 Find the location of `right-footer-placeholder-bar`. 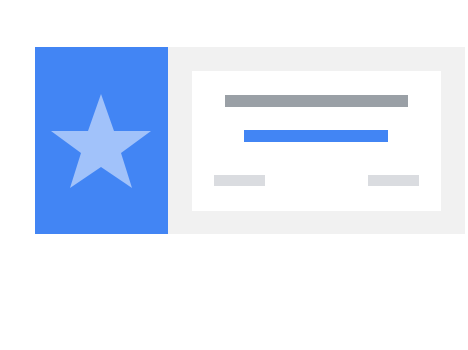

right-footer-placeholder-bar is located at coordinates (393, 180).